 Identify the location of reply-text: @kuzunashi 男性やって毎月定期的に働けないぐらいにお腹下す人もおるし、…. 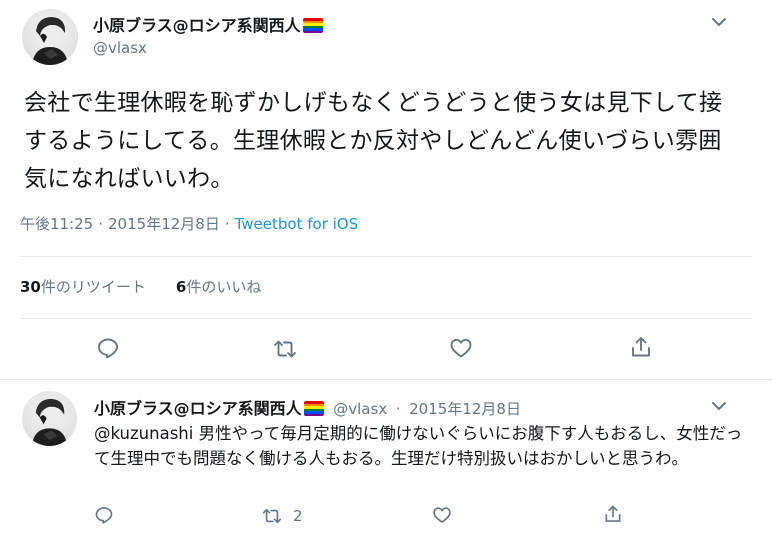
(424, 446).